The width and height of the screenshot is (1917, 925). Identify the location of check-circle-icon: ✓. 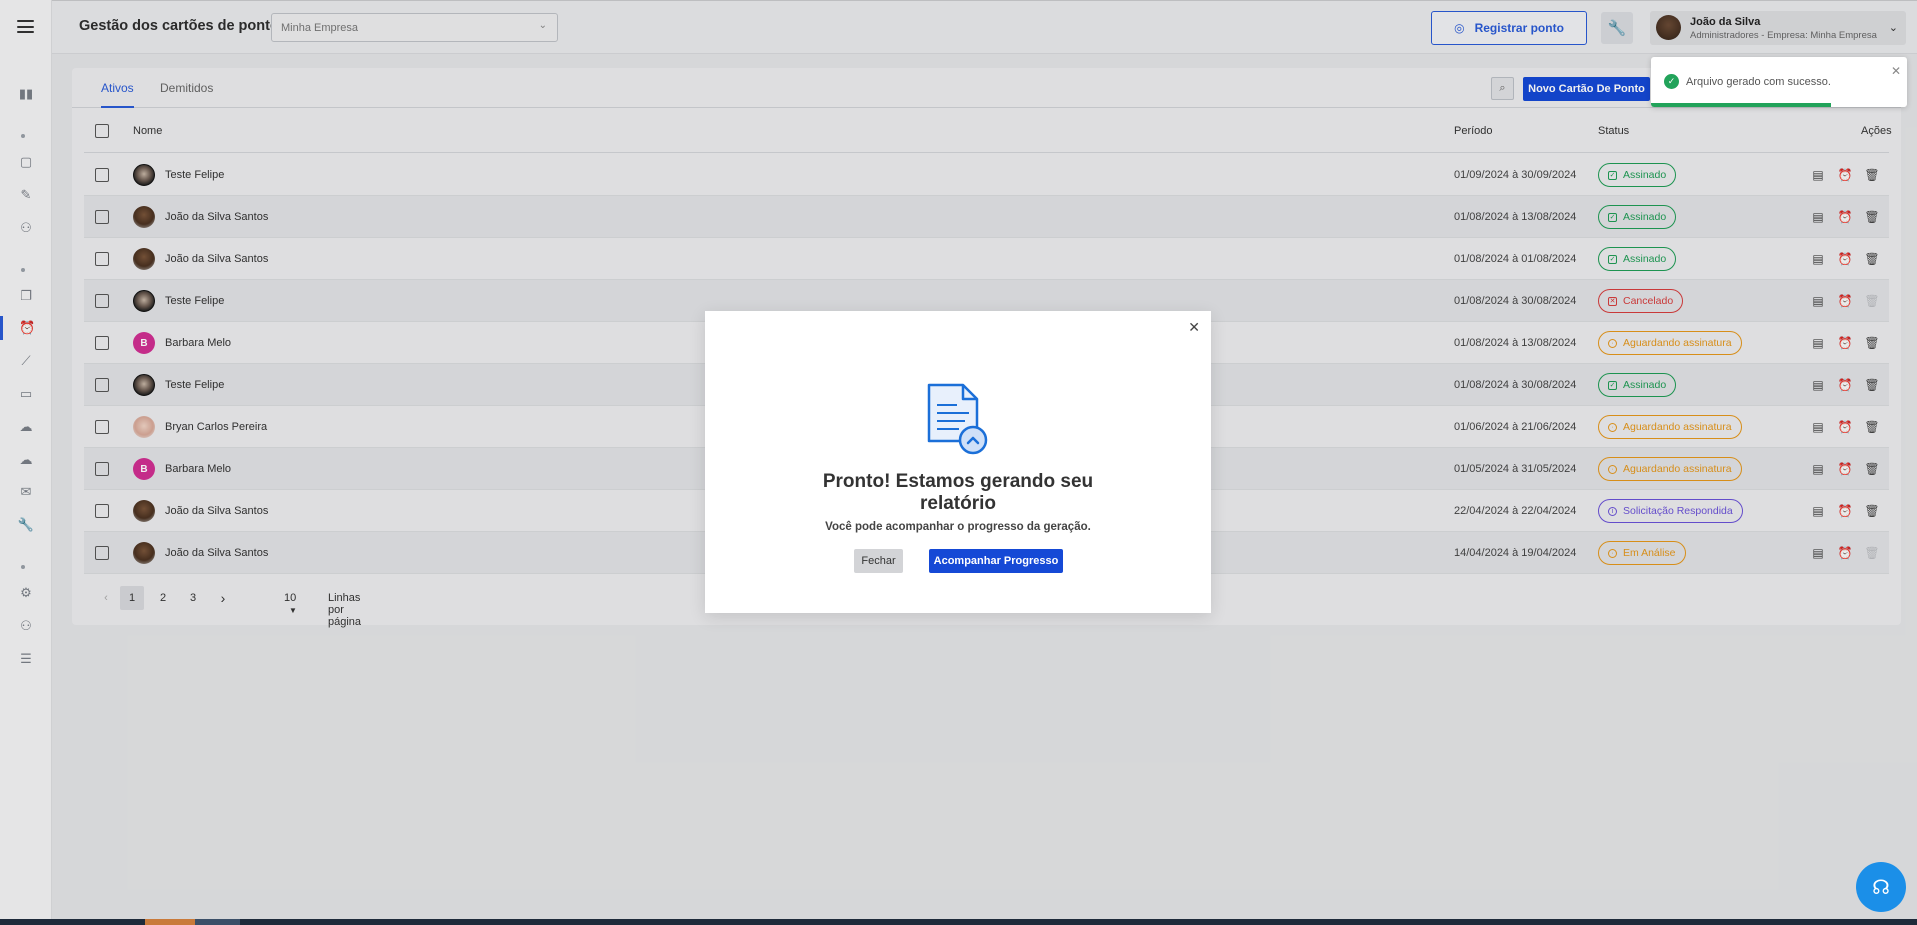
(1671, 81).